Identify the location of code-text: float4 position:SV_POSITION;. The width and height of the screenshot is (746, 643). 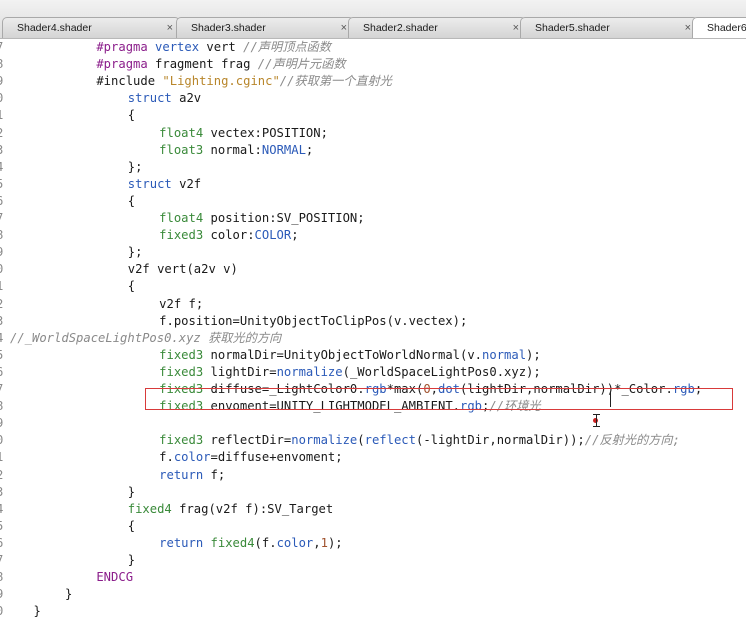
(261, 218).